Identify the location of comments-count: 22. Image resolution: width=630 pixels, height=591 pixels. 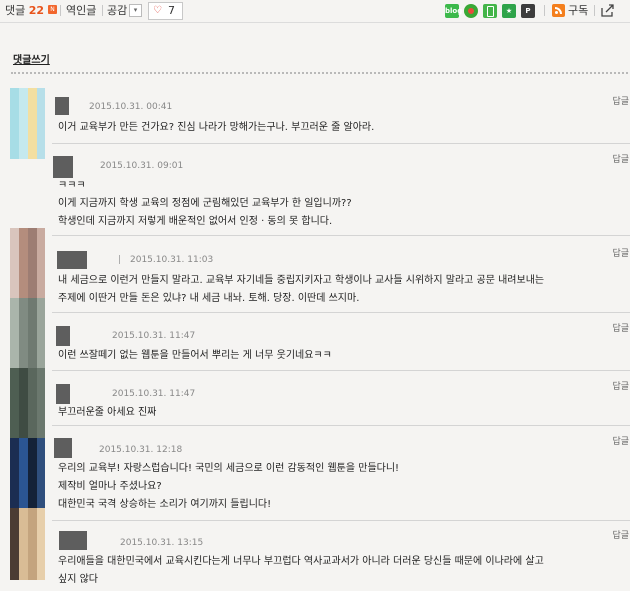
(36, 10).